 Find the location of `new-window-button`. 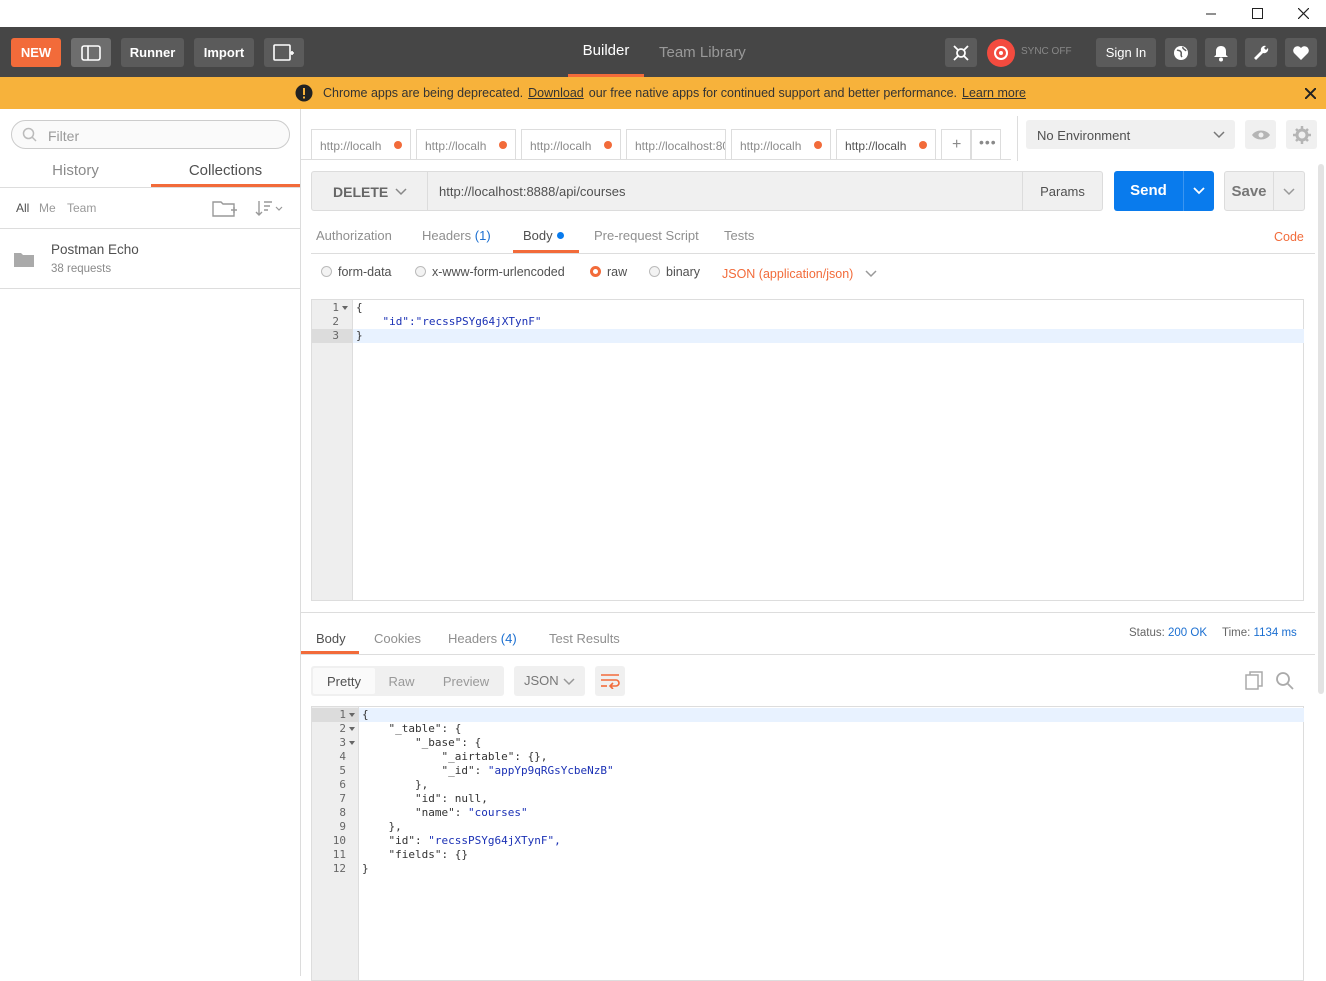

new-window-button is located at coordinates (284, 52).